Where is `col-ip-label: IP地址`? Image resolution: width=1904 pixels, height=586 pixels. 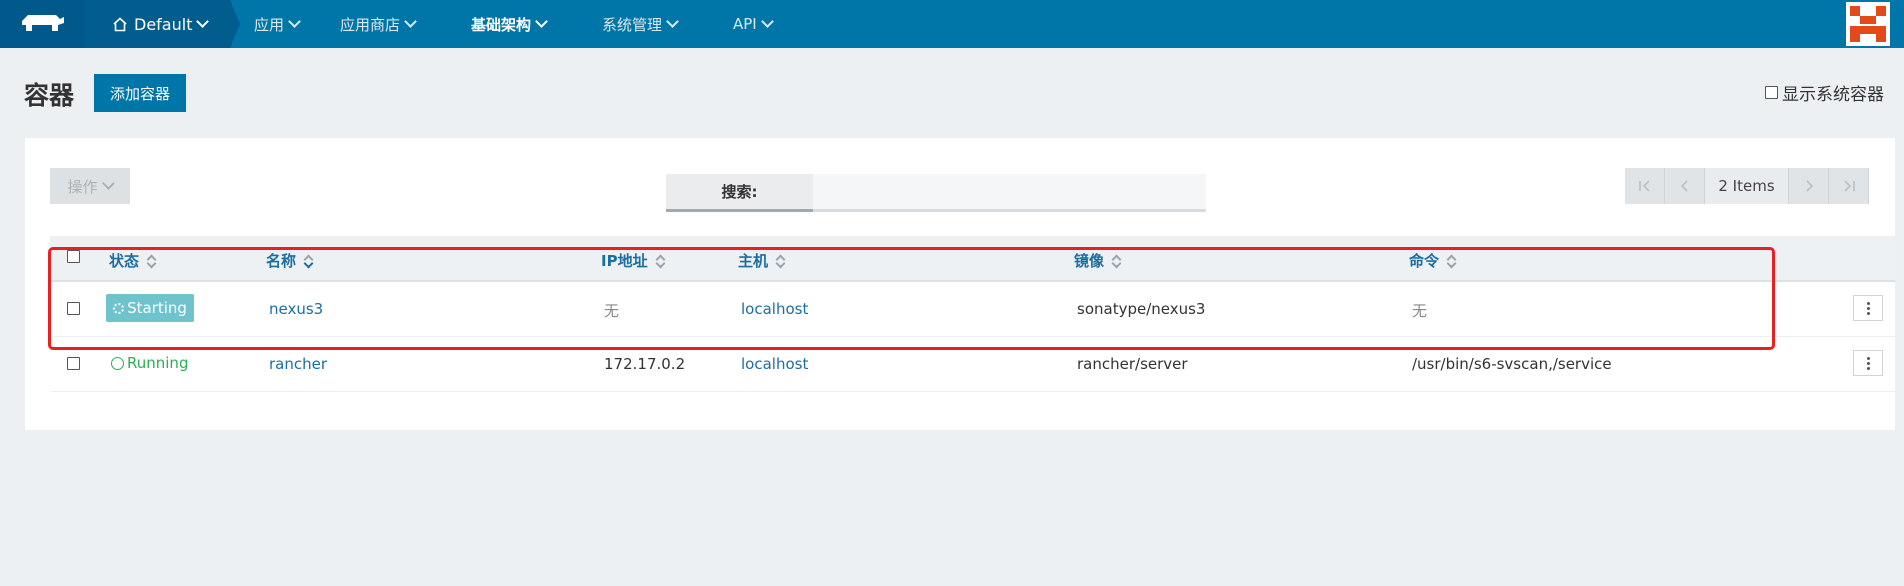 col-ip-label: IP地址 is located at coordinates (624, 261).